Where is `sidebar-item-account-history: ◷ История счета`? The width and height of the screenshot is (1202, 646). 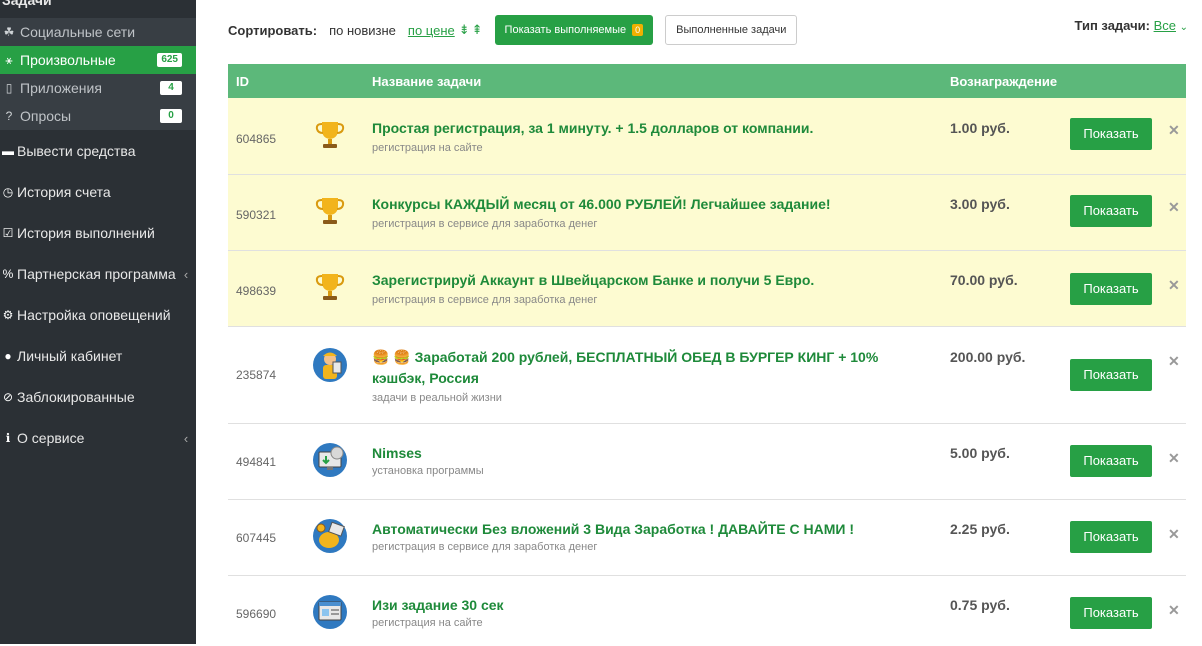 sidebar-item-account-history: ◷ История счета is located at coordinates (98, 192).